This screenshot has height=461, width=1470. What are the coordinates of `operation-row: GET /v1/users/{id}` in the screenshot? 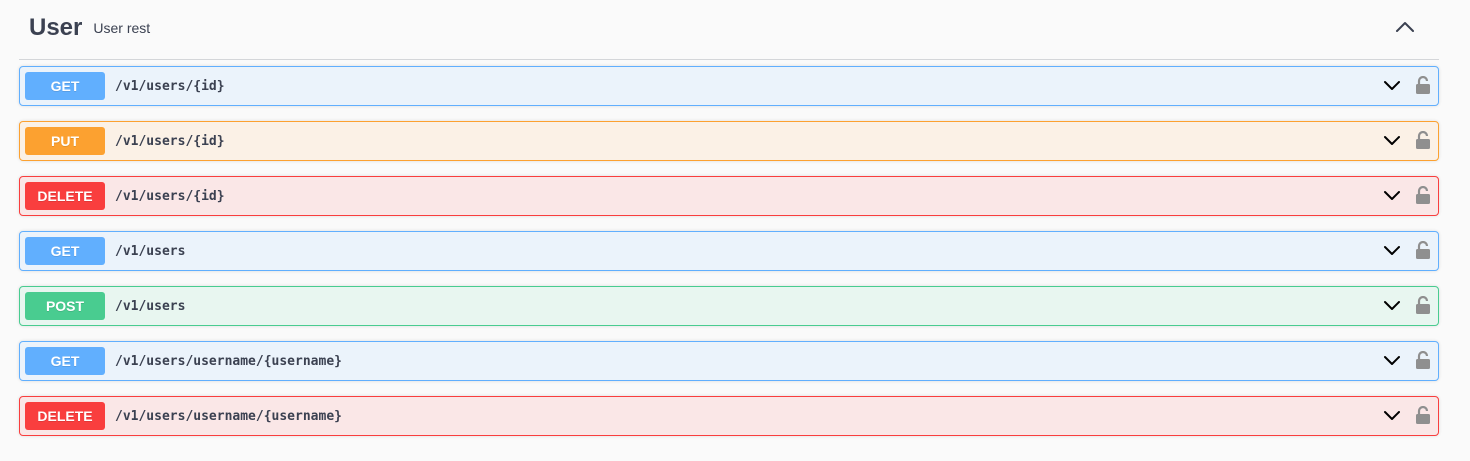 It's located at (729, 86).